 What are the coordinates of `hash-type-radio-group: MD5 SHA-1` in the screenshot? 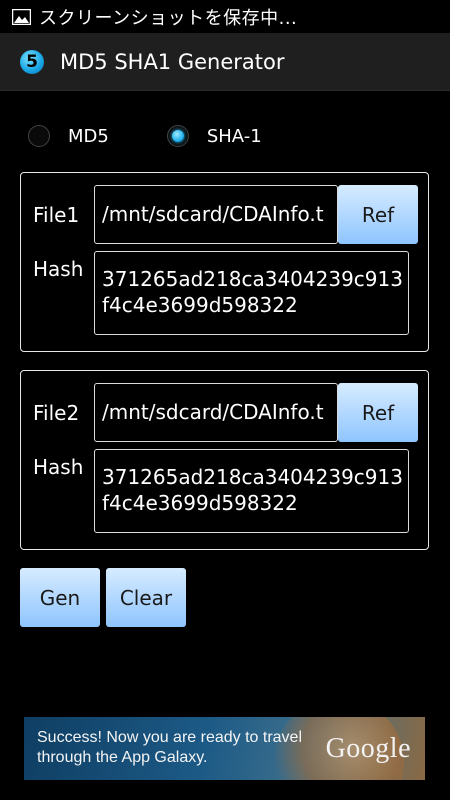 It's located at (145, 136).